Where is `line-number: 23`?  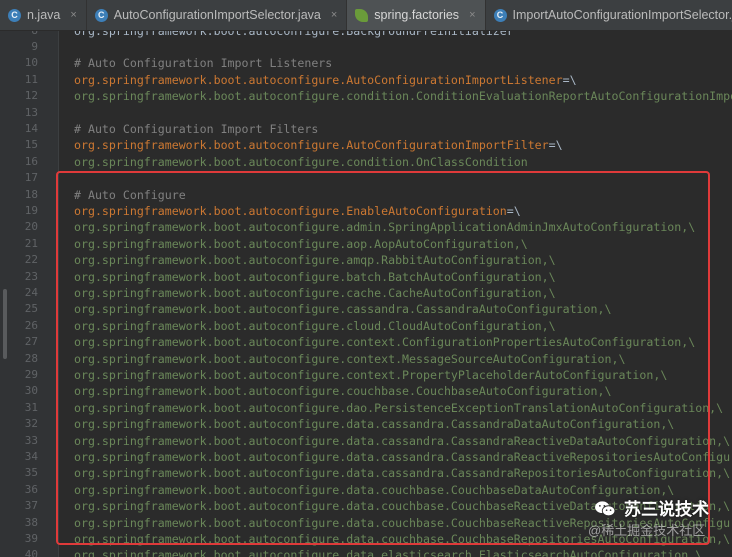
line-number: 23 is located at coordinates (31, 276).